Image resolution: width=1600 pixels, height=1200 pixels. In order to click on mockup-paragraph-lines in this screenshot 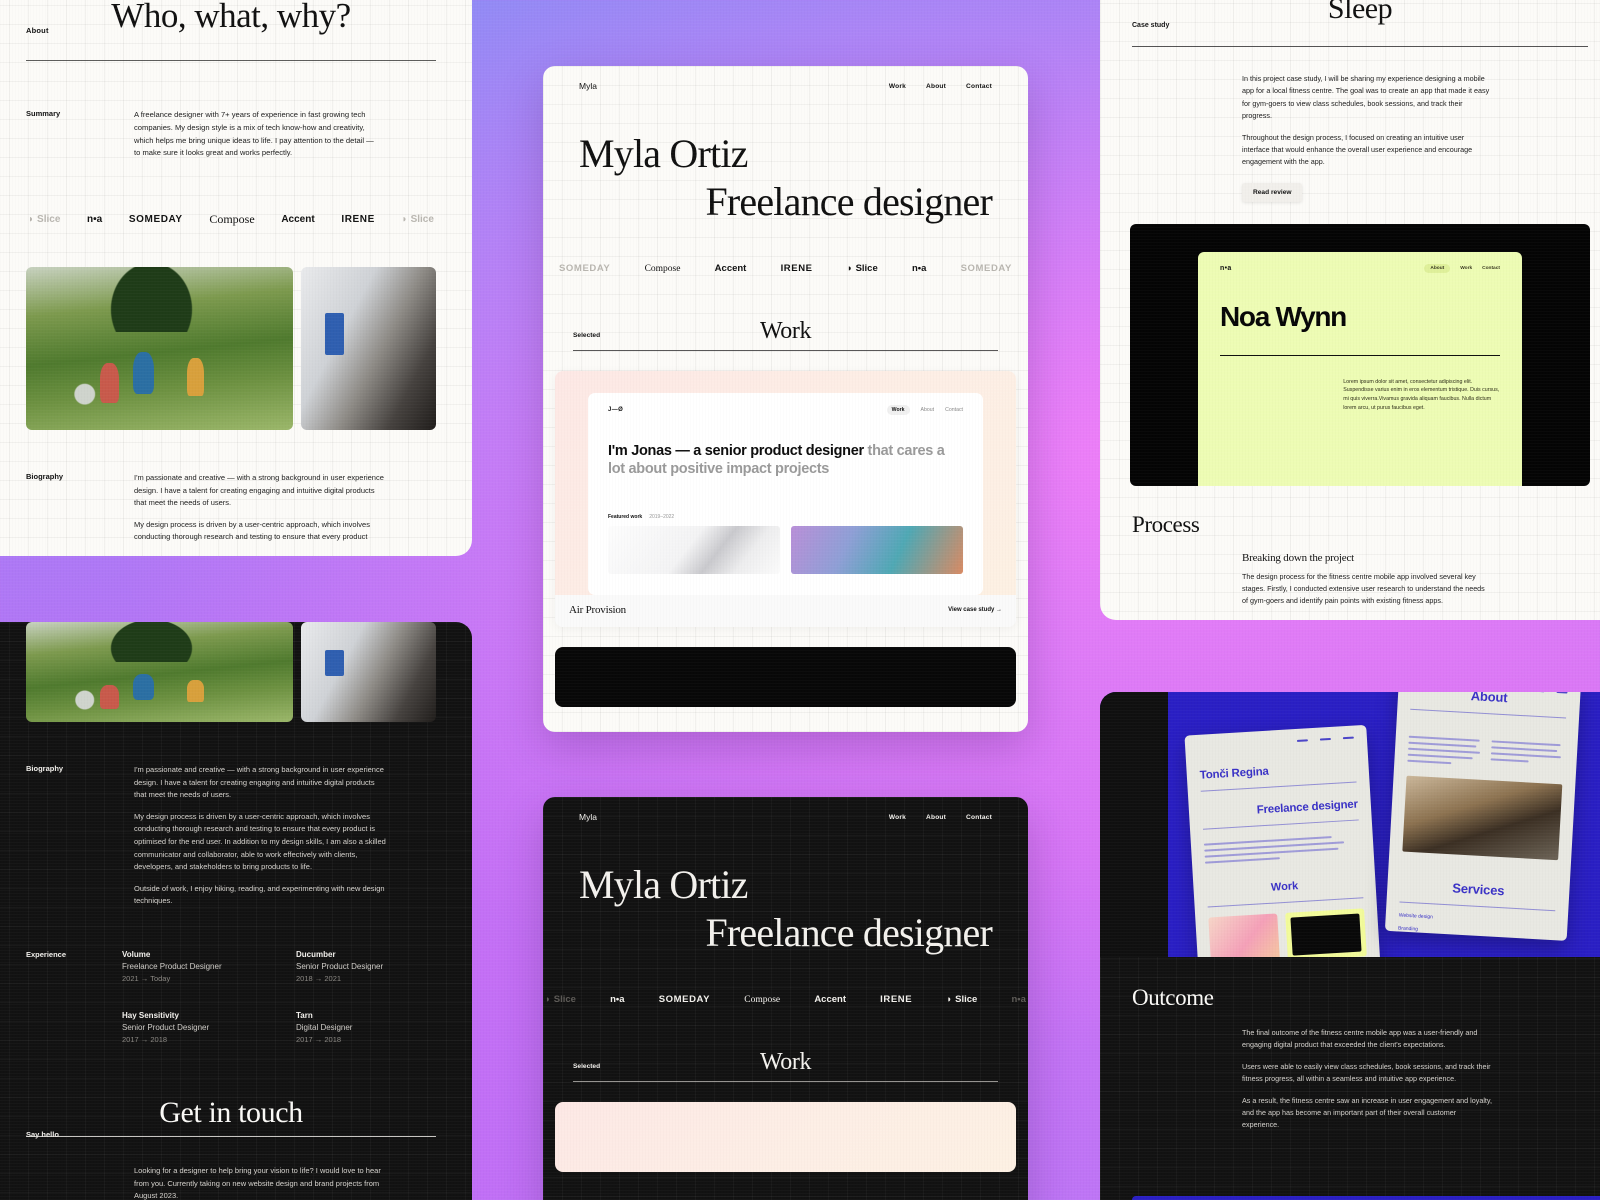, I will do `click(1282, 849)`.